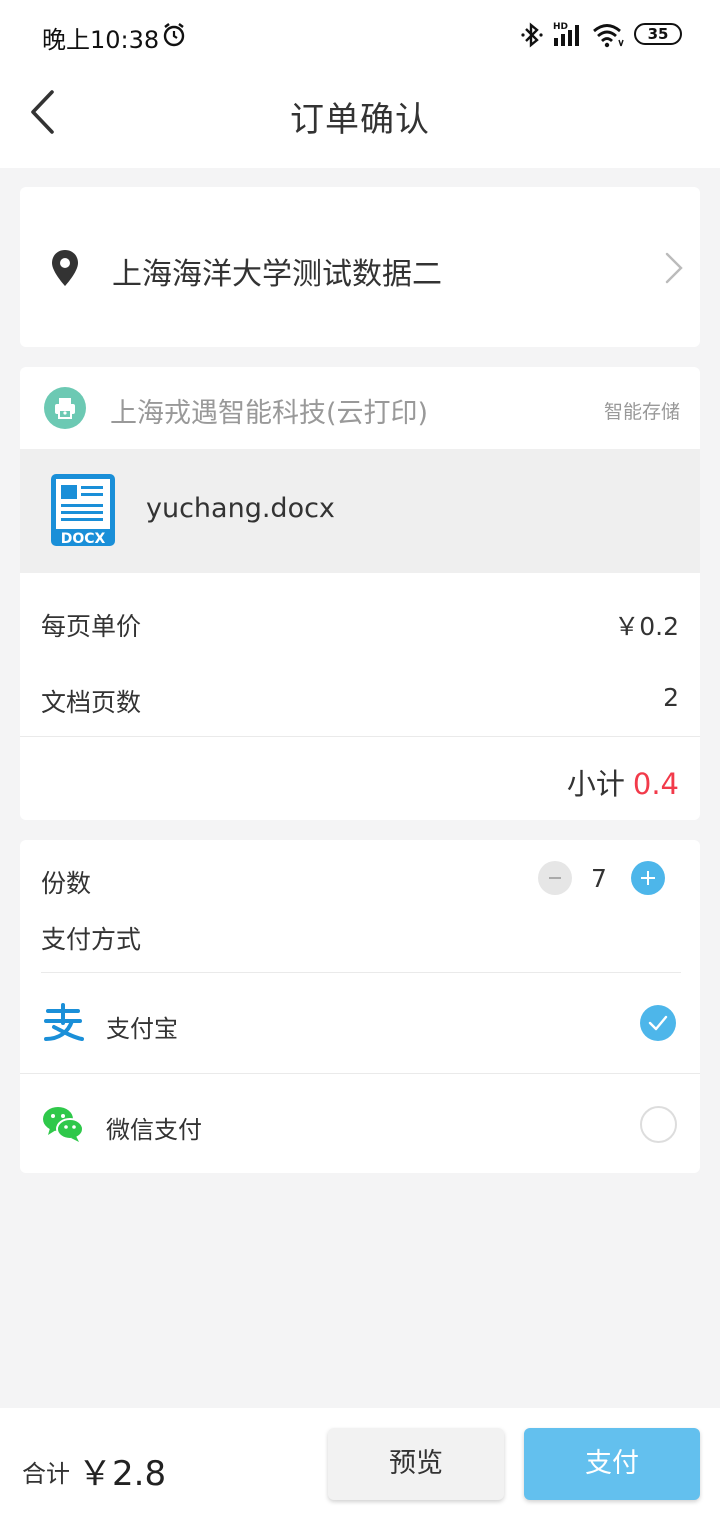 The width and height of the screenshot is (720, 1520). Describe the element at coordinates (83, 510) in the screenshot. I see `docx-file-icon: DOCX` at that location.